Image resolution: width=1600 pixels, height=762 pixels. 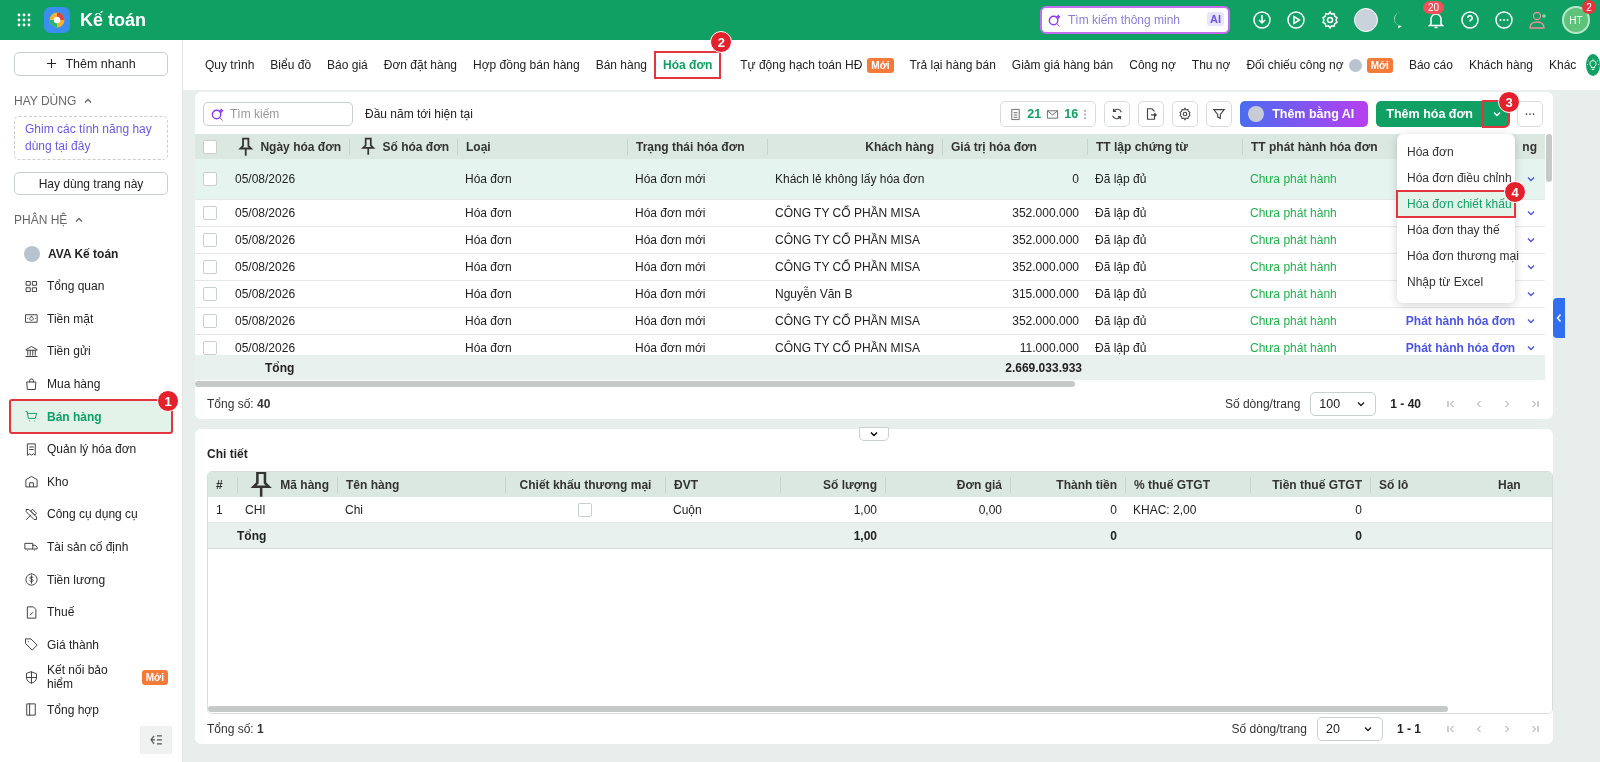 I want to click on page-size-select: 100, so click(x=1343, y=404).